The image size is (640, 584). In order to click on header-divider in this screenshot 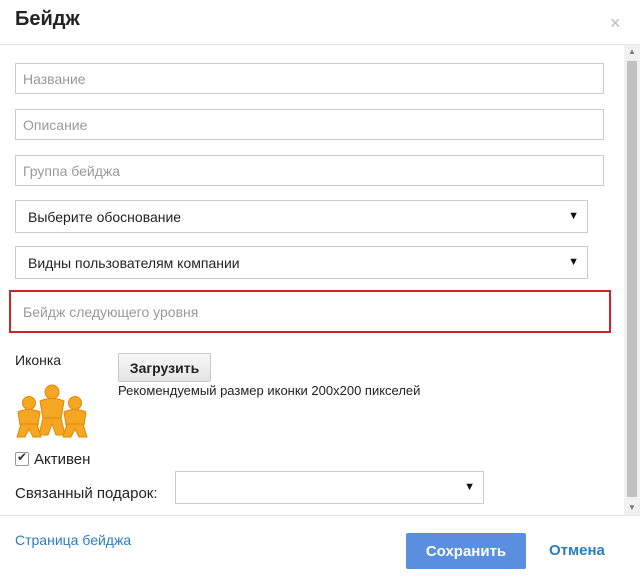, I will do `click(320, 44)`.